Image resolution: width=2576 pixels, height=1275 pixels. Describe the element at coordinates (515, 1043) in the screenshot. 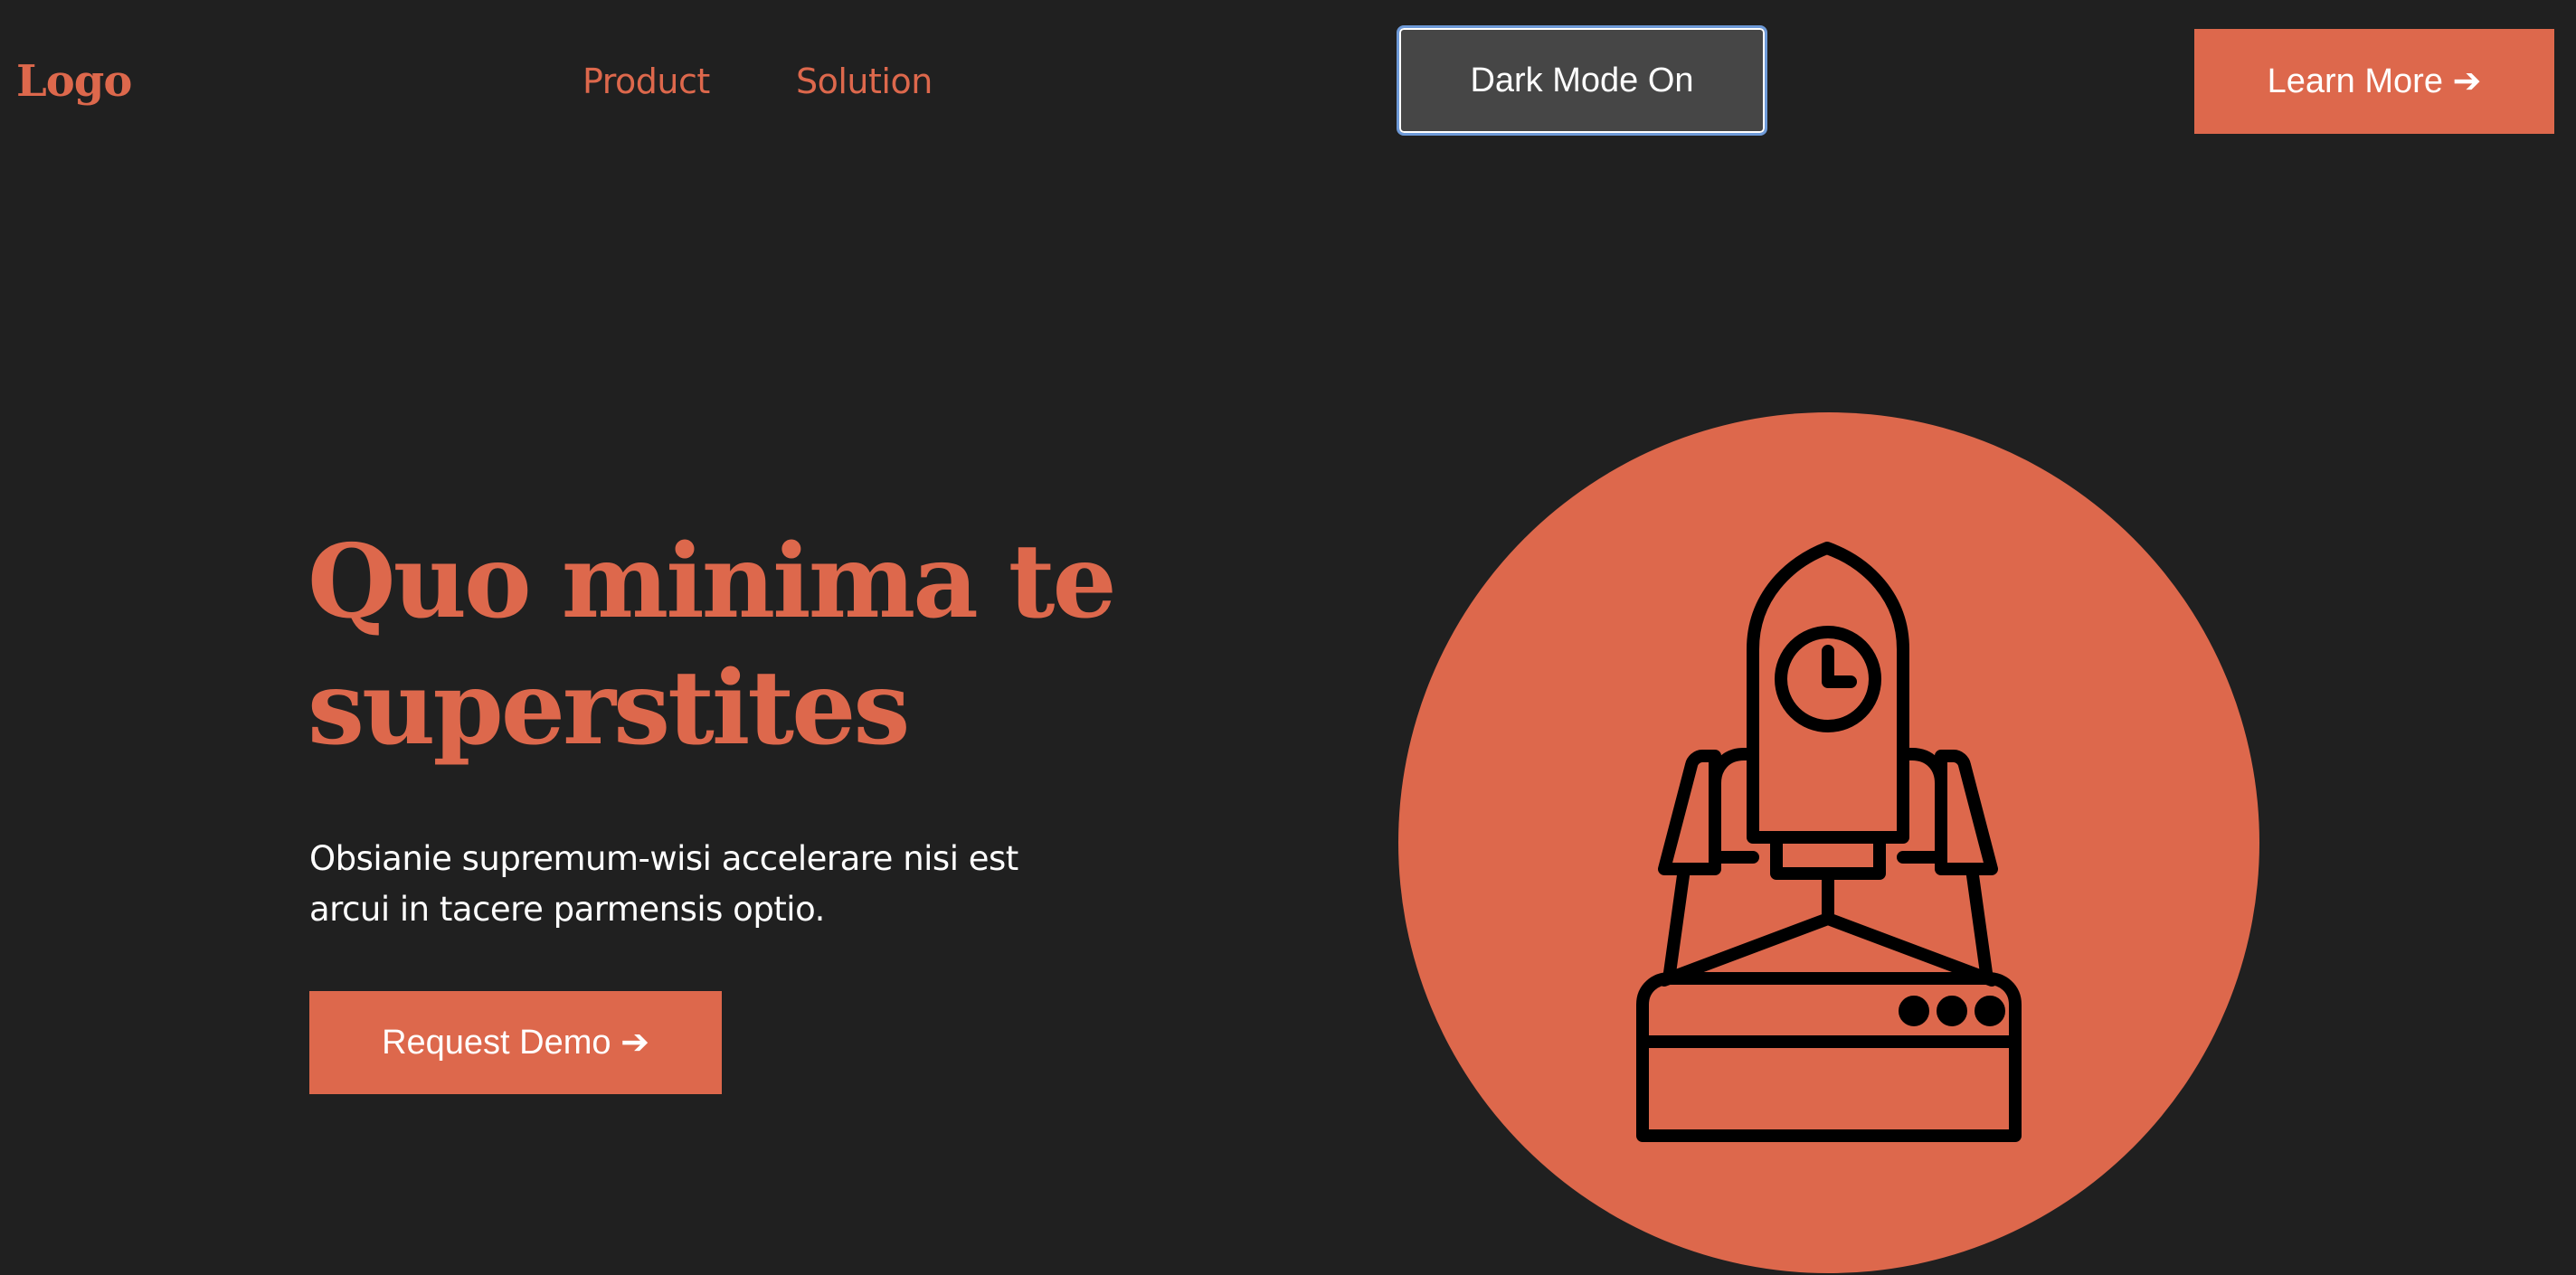

I see `request-demo-button: Request Demo ➔` at that location.